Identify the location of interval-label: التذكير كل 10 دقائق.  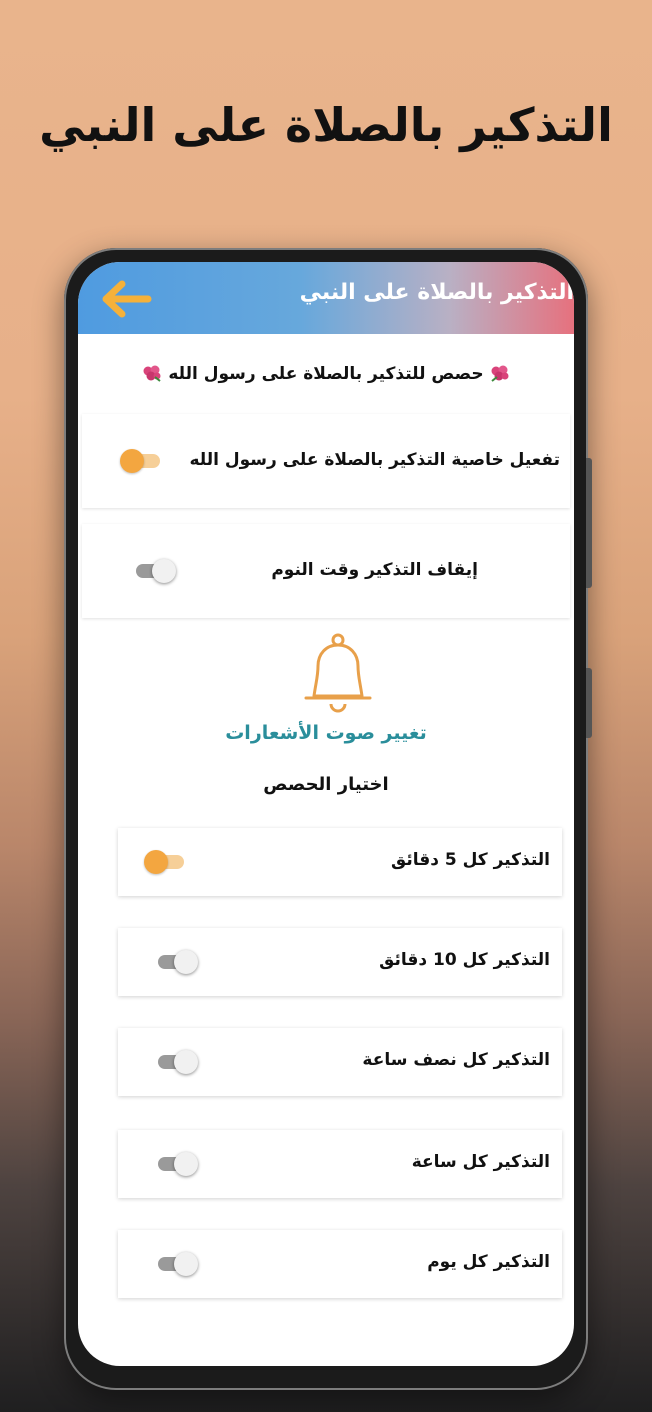
(464, 960).